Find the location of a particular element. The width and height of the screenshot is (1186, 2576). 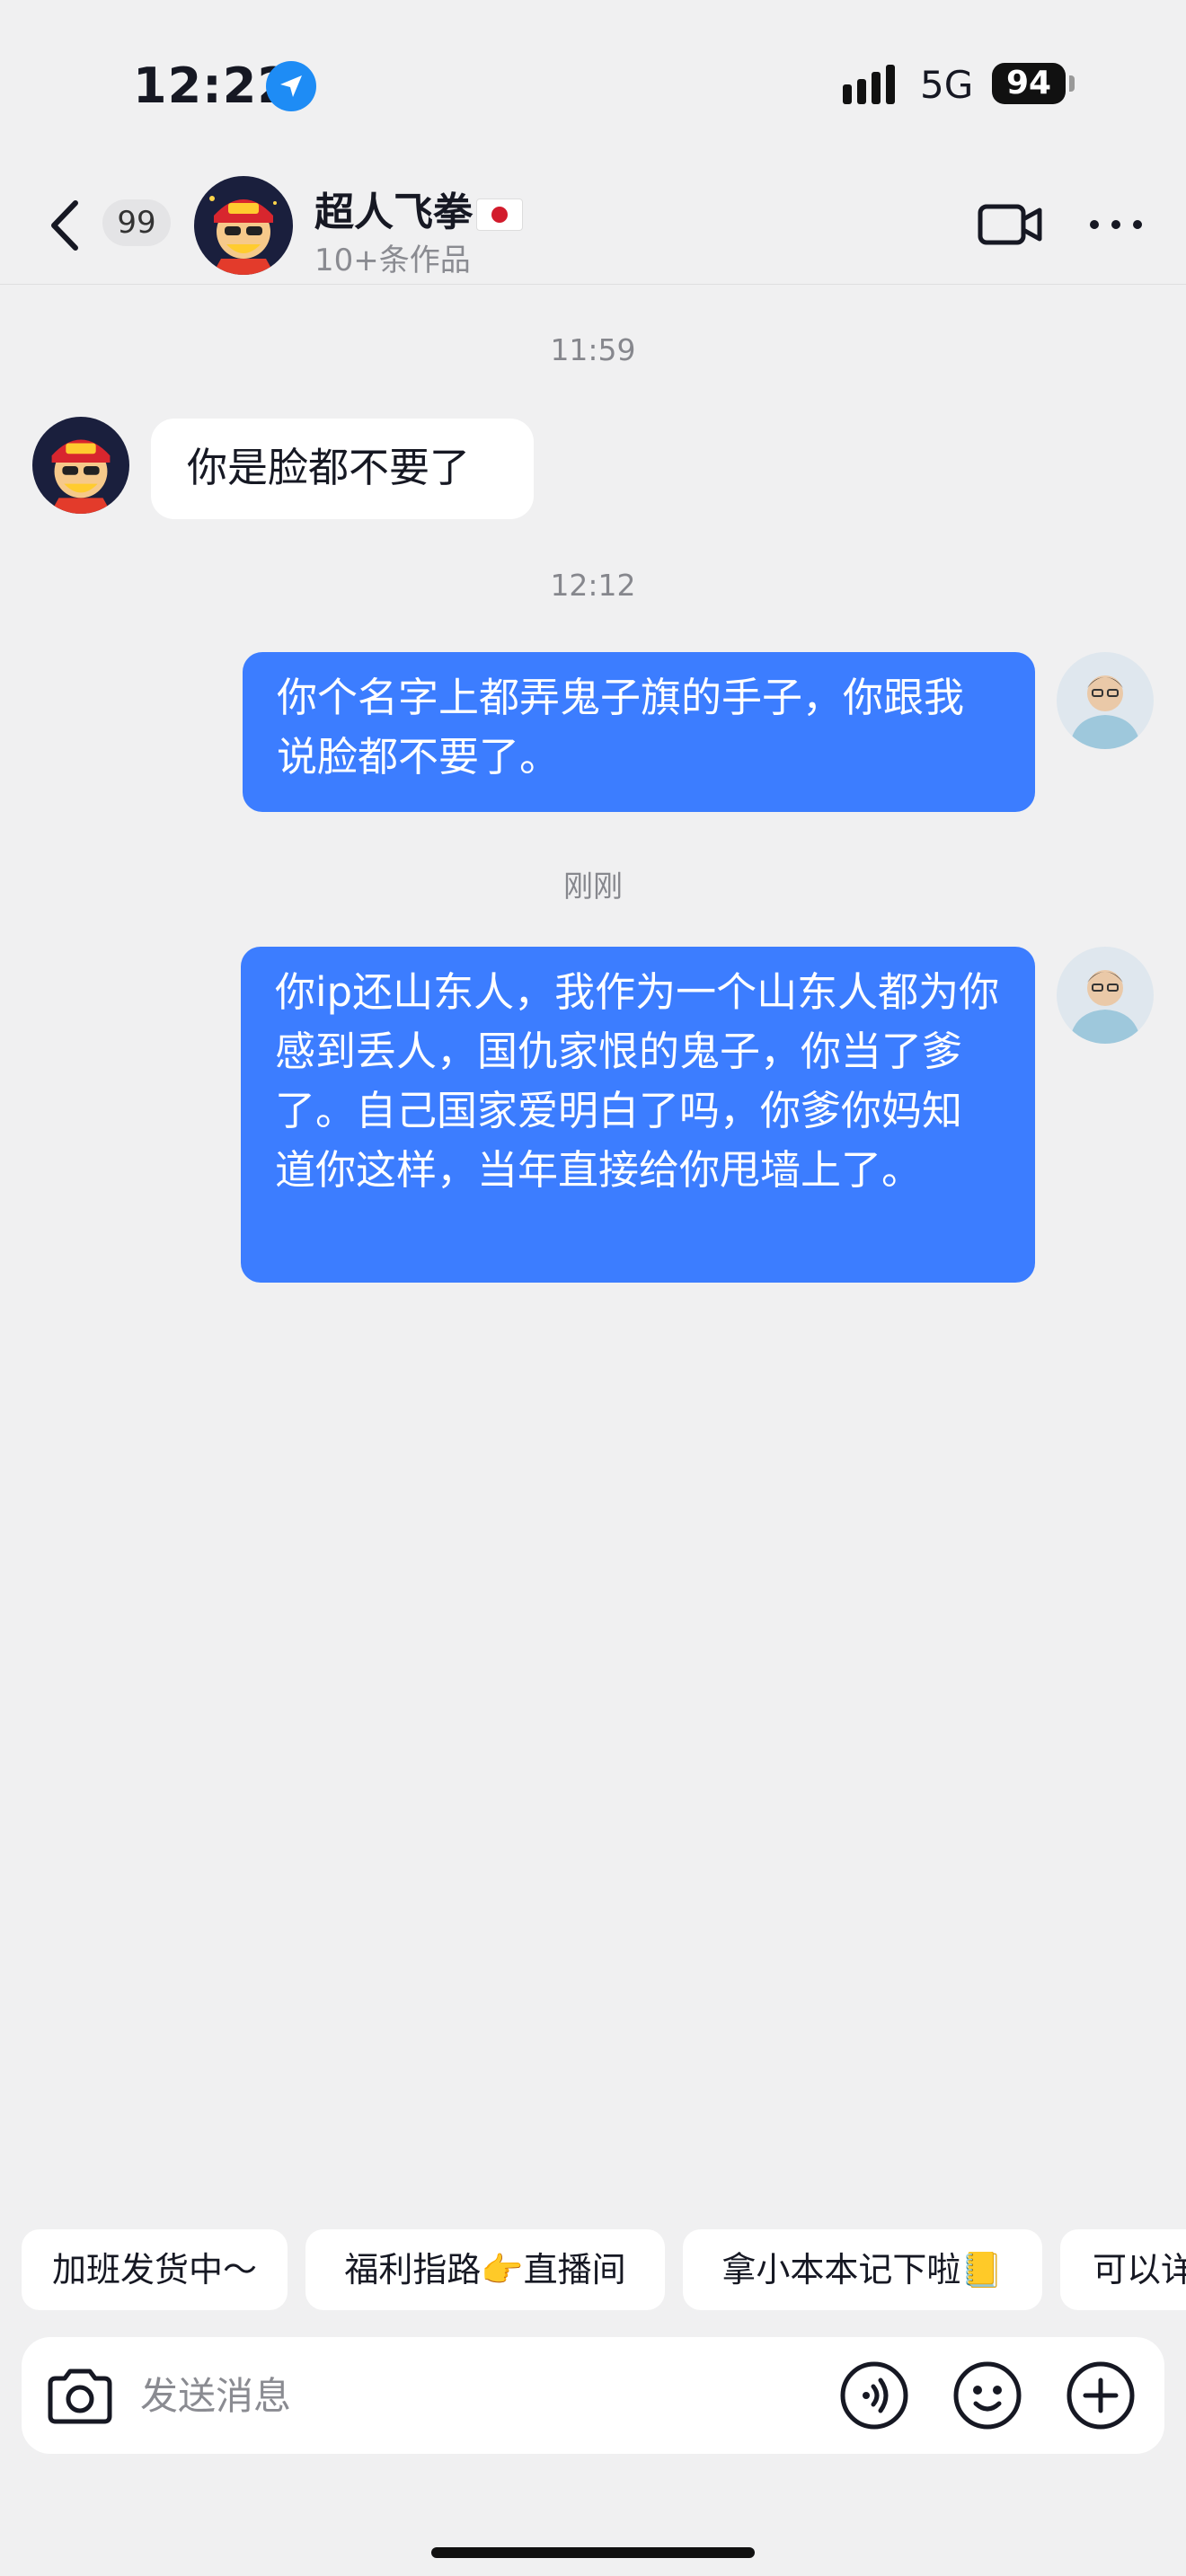

voice-icon is located at coordinates (874, 2395).